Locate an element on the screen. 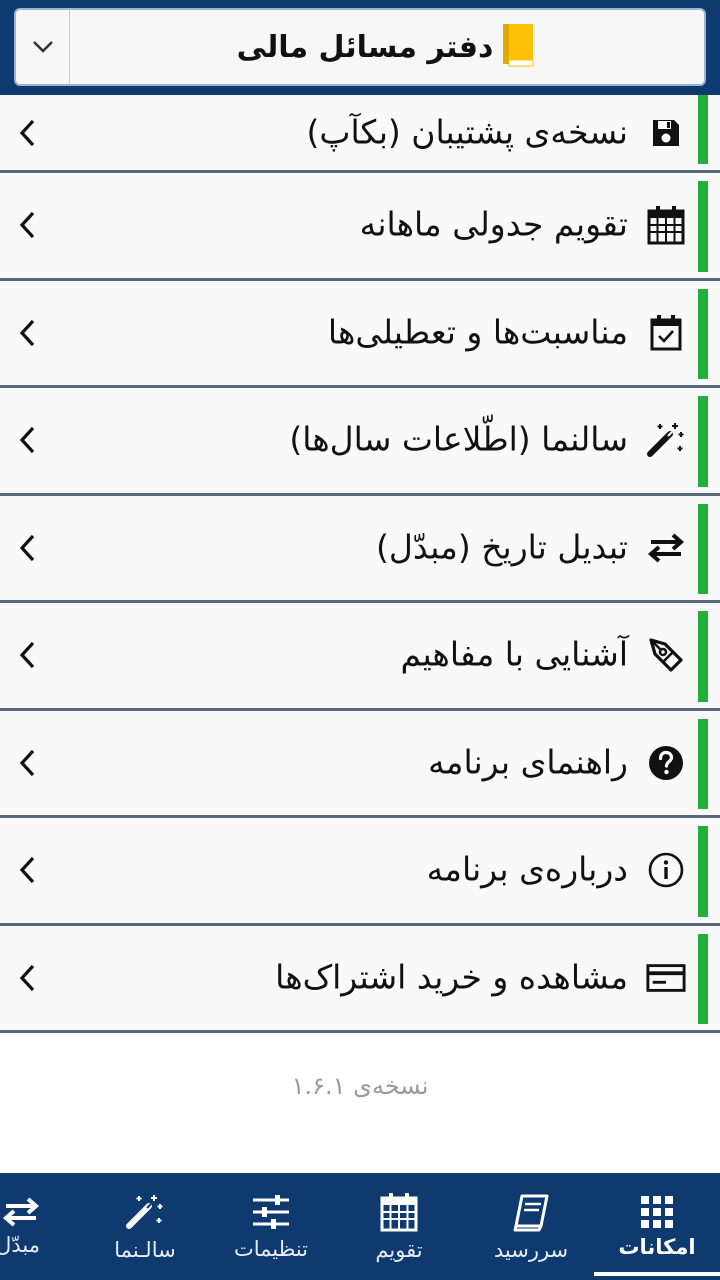 The width and height of the screenshot is (720, 1280). nav-planner: سررسید is located at coordinates (531, 1226).